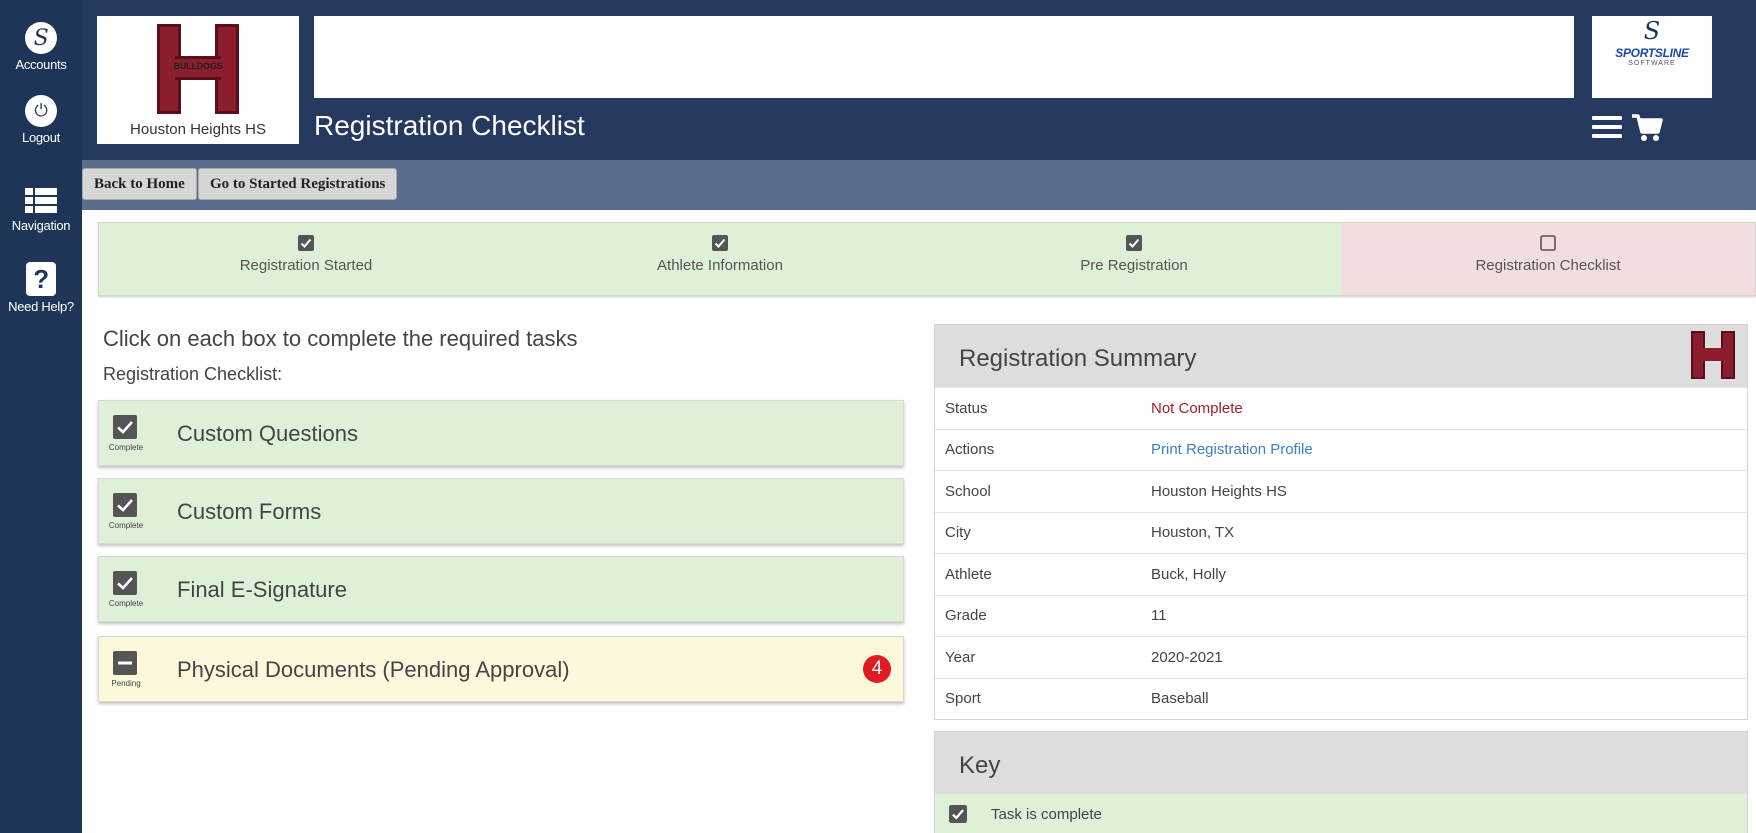  What do you see at coordinates (125, 663) in the screenshot?
I see `pending-minus-box-icon` at bounding box center [125, 663].